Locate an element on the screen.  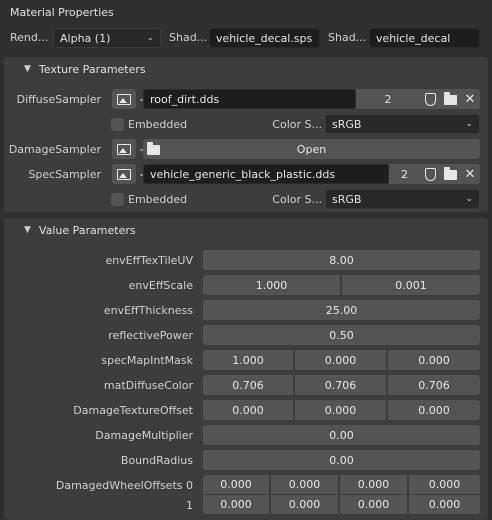
spec-image-picker: ⌄ is located at coordinates (129, 174).